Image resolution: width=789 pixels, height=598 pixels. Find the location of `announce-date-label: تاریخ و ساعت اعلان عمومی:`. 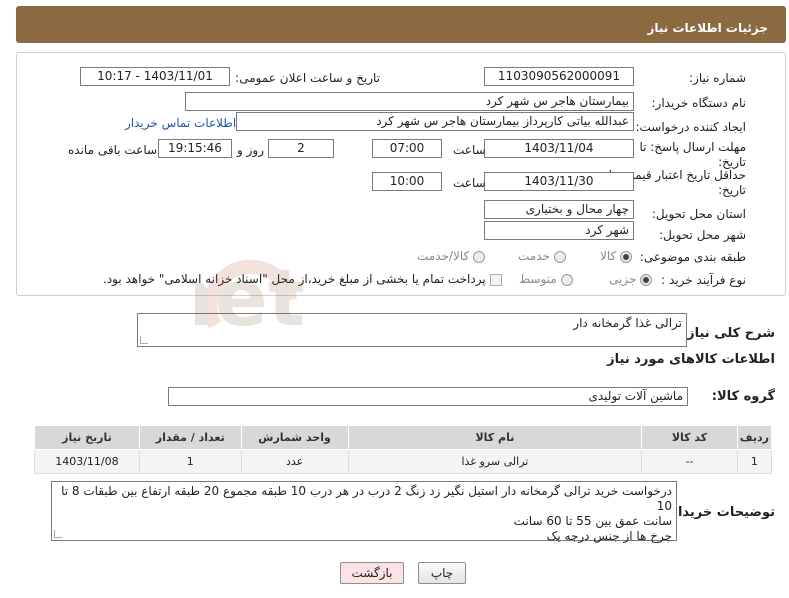

announce-date-label: تاریخ و ساعت اعلان عمومی: is located at coordinates (307, 78).